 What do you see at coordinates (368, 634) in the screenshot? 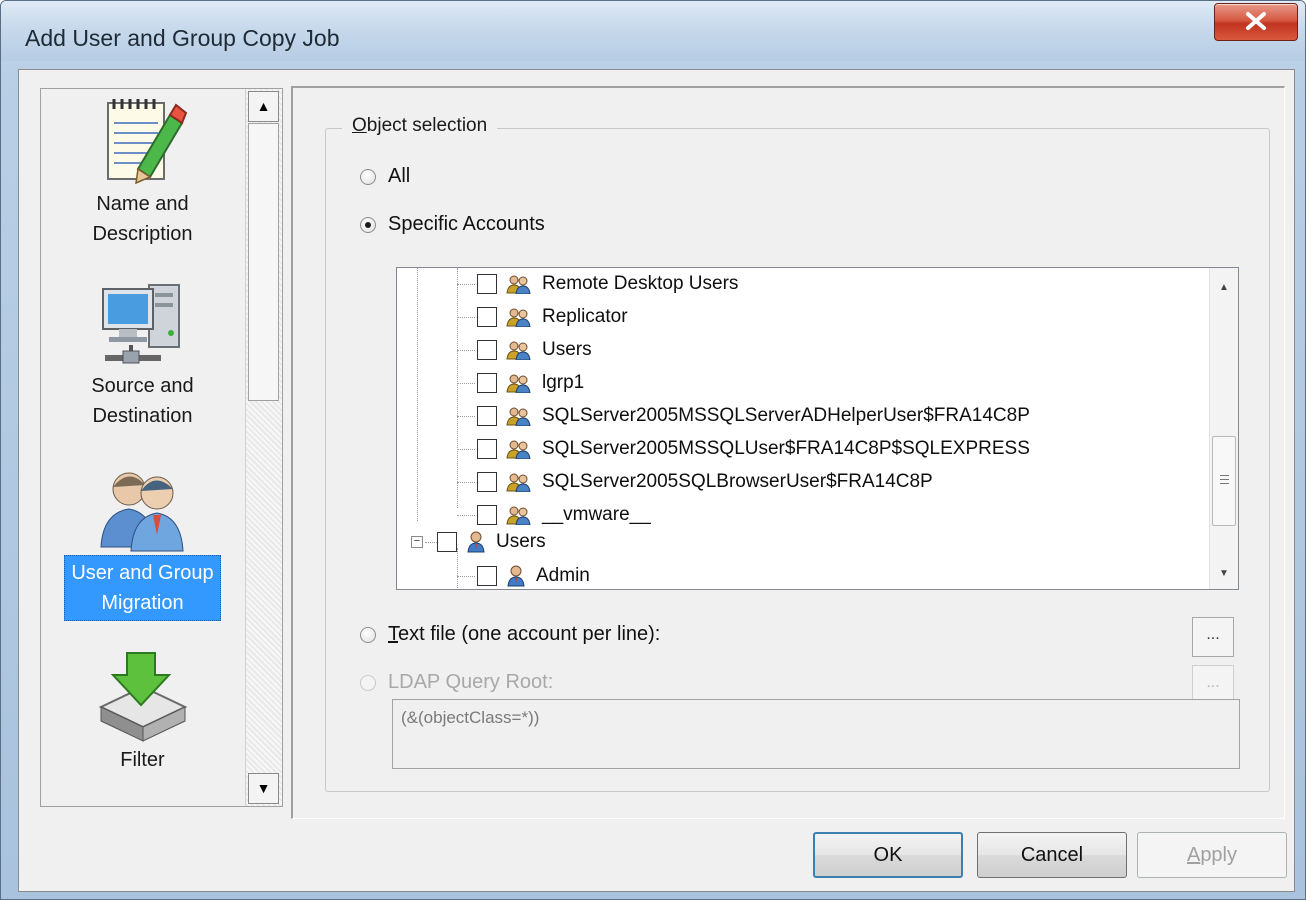
I see `radio-text-file-circle` at bounding box center [368, 634].